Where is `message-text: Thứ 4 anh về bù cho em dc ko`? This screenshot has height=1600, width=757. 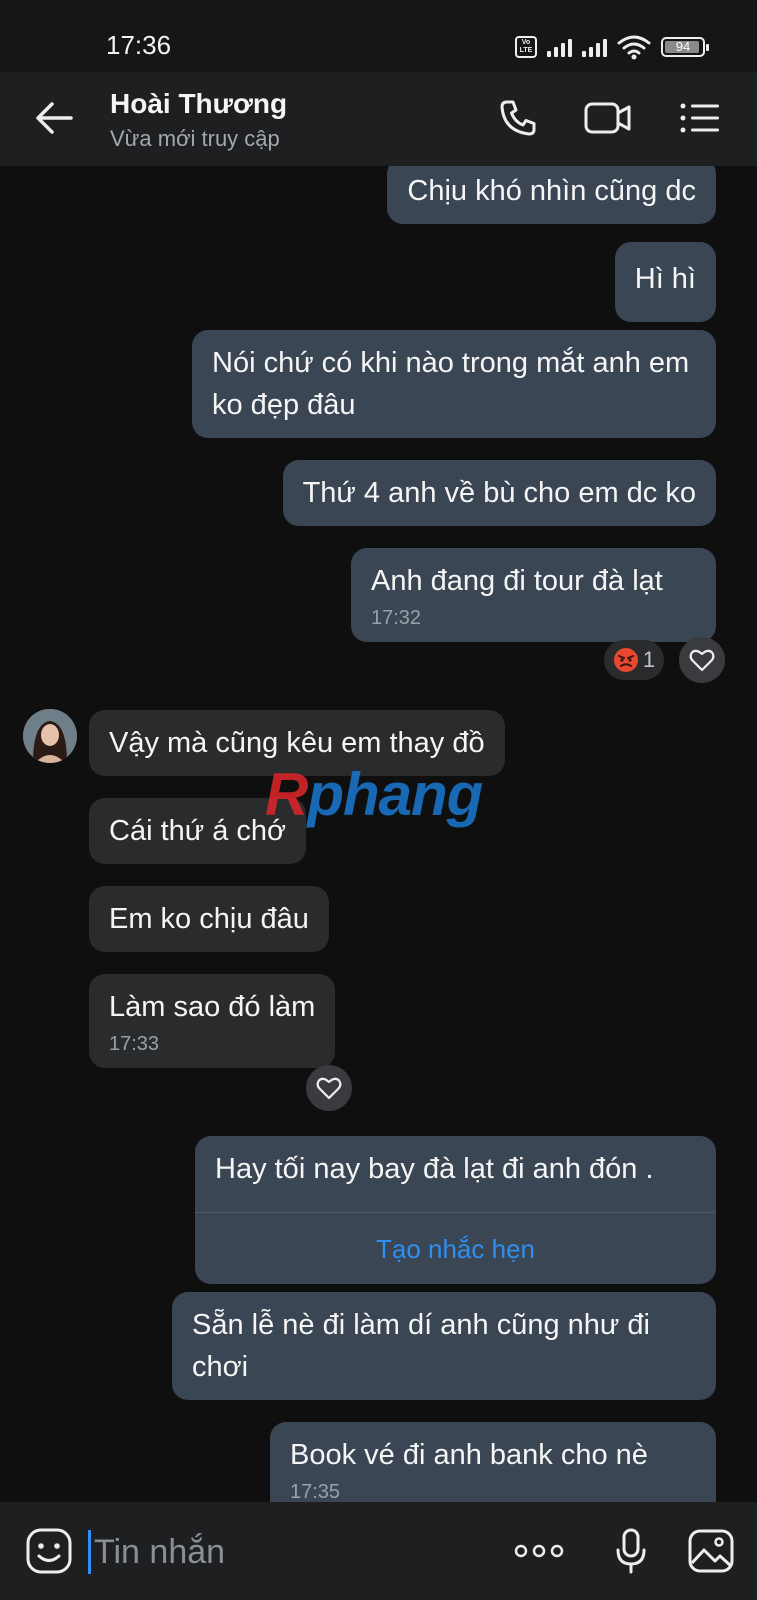
message-text: Thứ 4 anh về bù cho em dc ko is located at coordinates (499, 493).